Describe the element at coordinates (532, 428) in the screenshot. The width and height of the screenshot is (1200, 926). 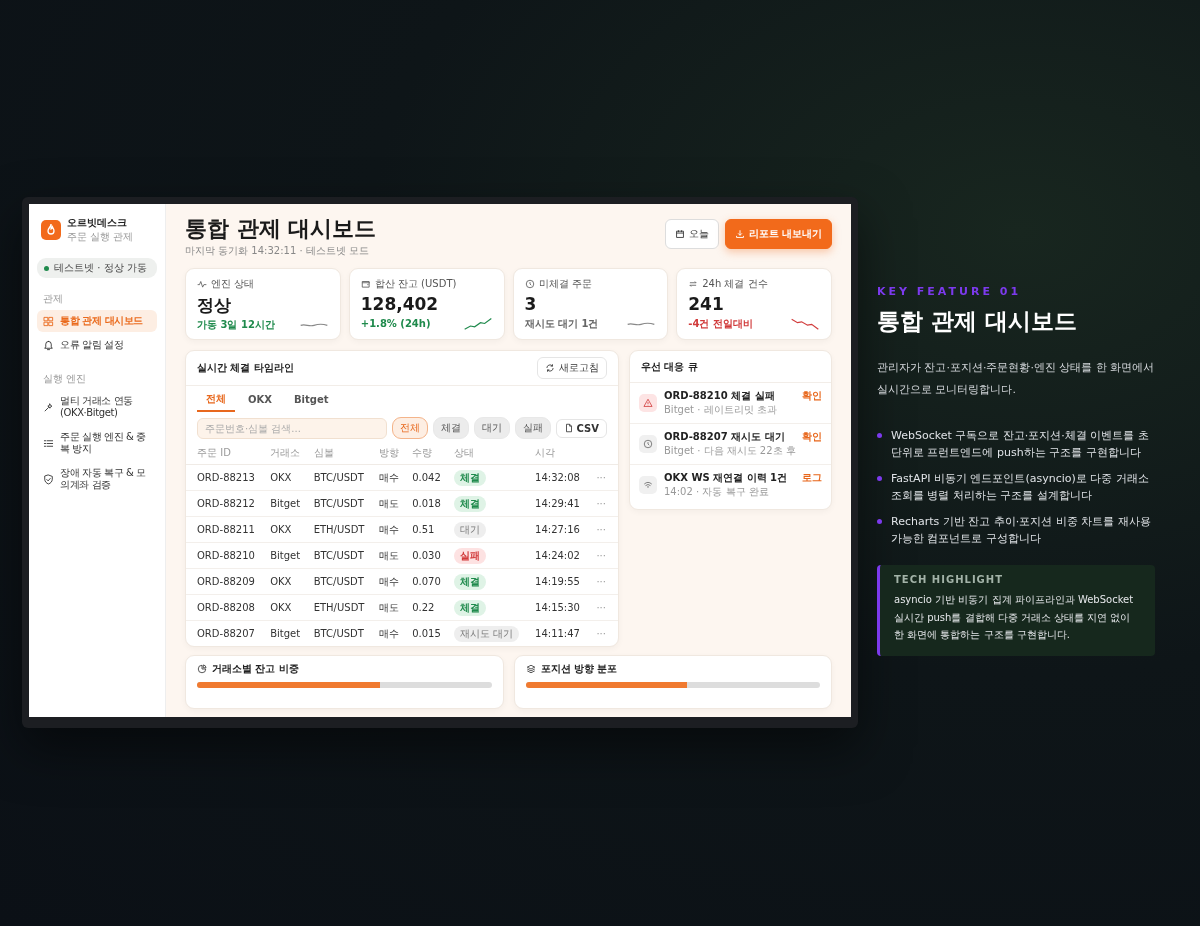
I see `status-filter-chip: 실패` at that location.